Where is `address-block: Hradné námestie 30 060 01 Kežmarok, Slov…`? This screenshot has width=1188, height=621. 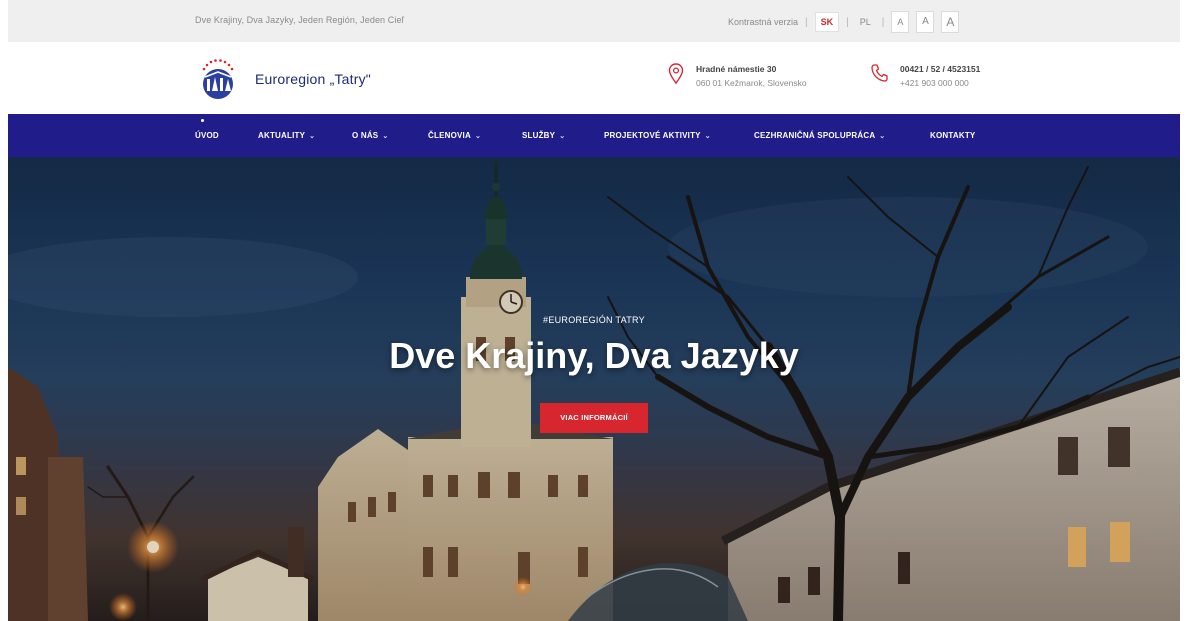
address-block: Hradné námestie 30 060 01 Kežmarok, Slov… is located at coordinates (737, 76).